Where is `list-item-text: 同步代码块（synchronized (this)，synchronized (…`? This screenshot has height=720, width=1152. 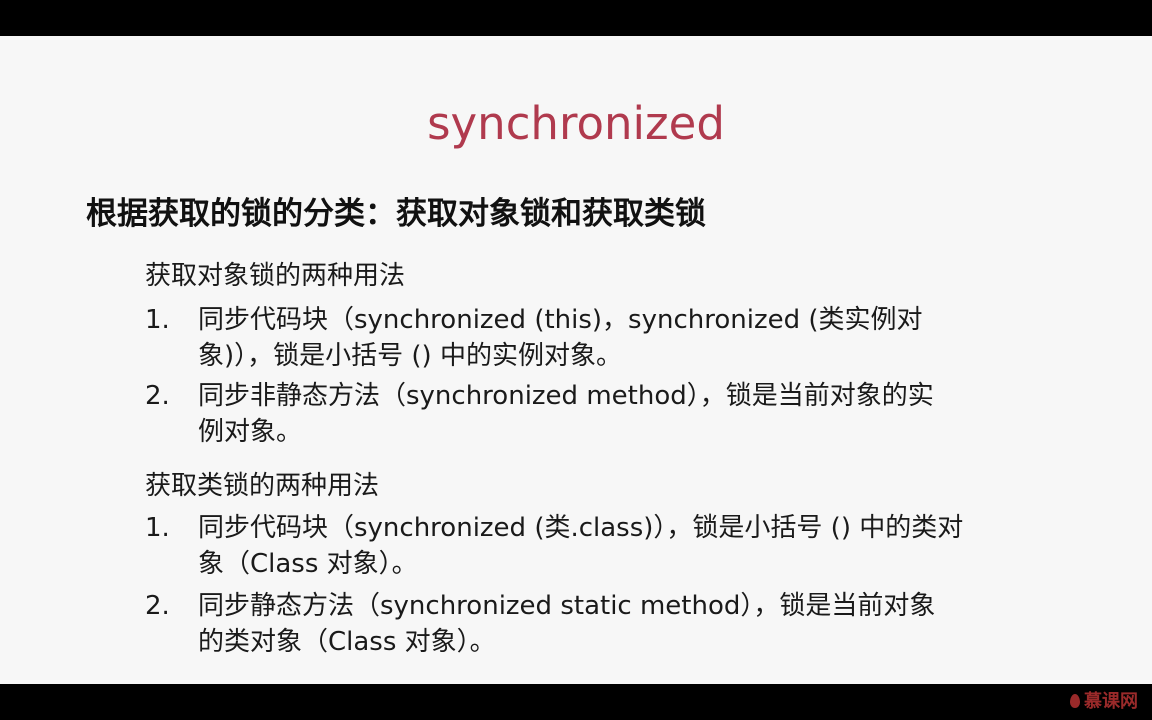 list-item-text: 同步代码块（synchronized (this)，synchronized (… is located at coordinates (560, 338).